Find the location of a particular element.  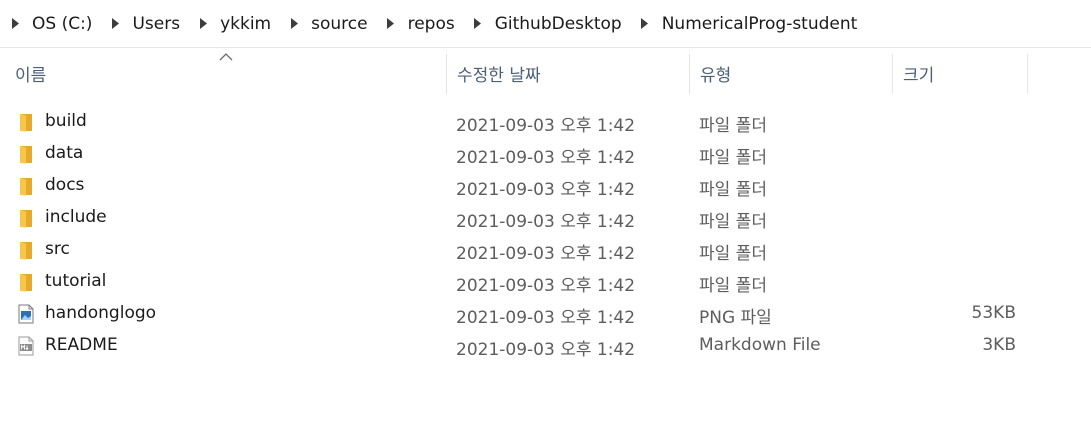

file-name: include is located at coordinates (76, 217).